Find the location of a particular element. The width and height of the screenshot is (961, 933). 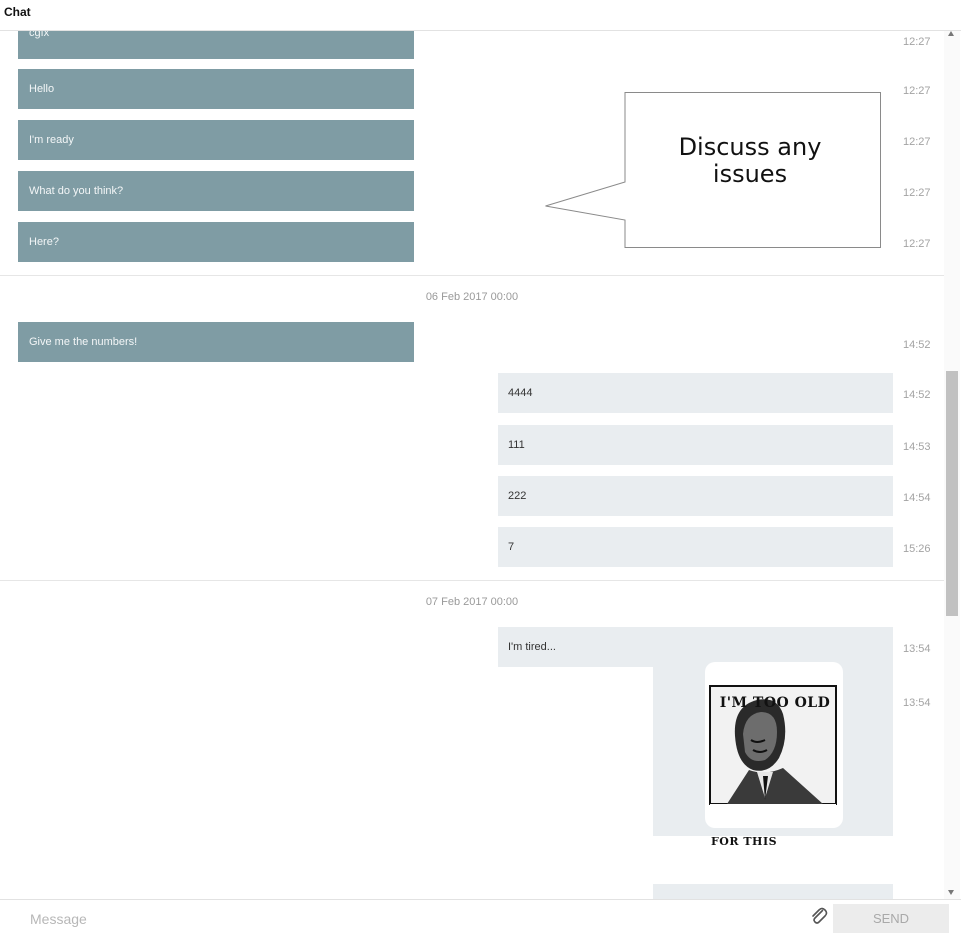

message-time: 15:26 is located at coordinates (917, 549).